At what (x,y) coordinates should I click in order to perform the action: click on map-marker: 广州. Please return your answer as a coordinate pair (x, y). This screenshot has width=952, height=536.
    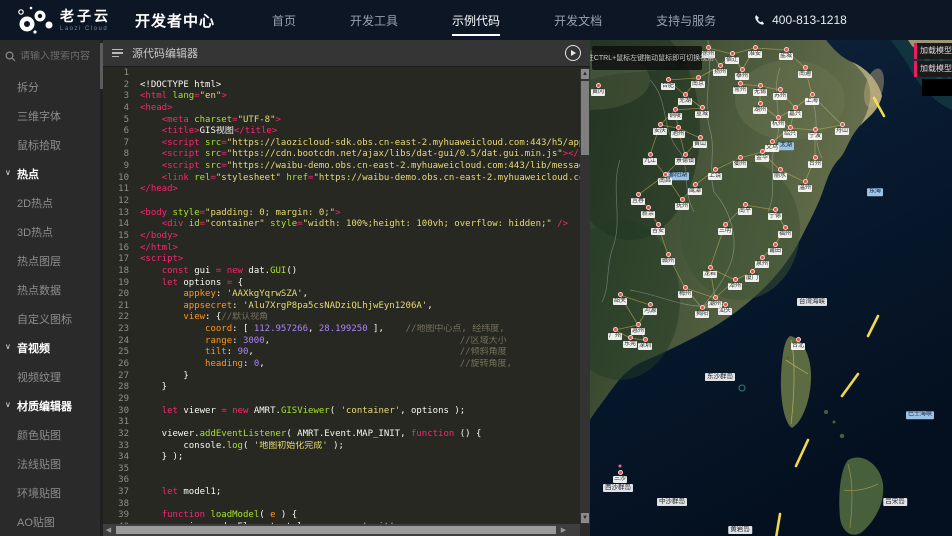
    Looking at the image, I should click on (615, 333).